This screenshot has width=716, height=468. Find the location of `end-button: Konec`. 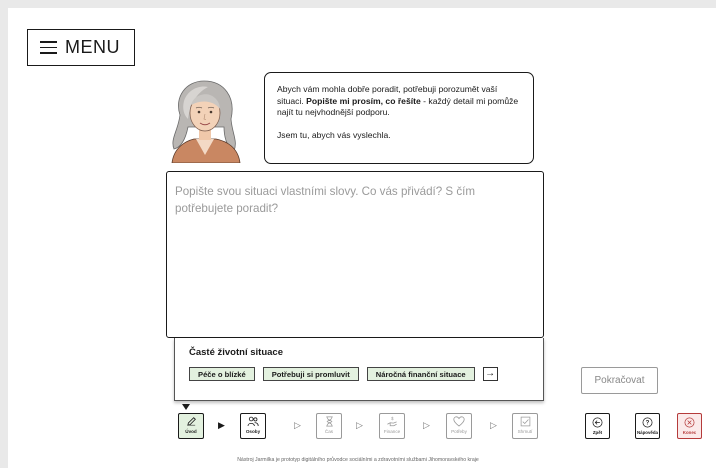

end-button: Konec is located at coordinates (689, 426).